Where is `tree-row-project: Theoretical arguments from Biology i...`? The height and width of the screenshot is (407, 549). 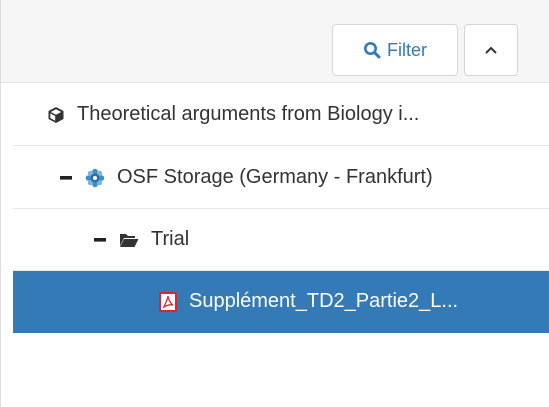 tree-row-project: Theoretical arguments from Biology i... is located at coordinates (281, 115).